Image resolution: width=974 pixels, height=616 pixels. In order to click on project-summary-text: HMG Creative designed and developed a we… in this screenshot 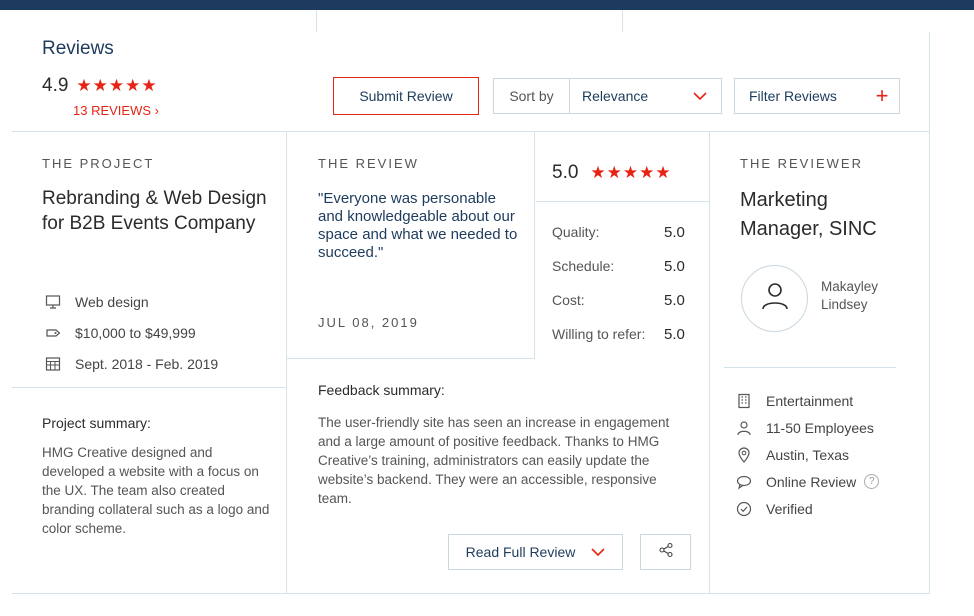, I will do `click(156, 490)`.